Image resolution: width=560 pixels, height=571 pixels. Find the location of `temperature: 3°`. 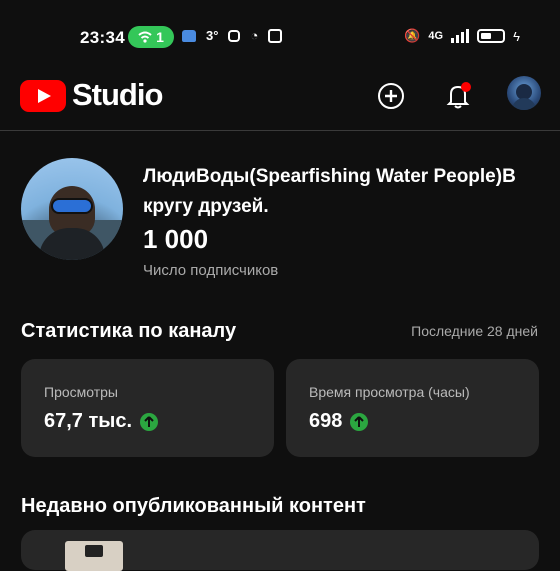

temperature: 3° is located at coordinates (212, 35).